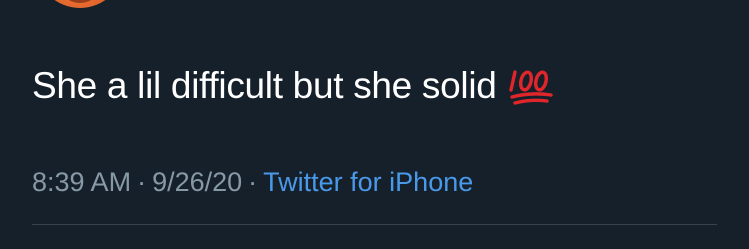 This screenshot has width=749, height=249. What do you see at coordinates (530, 87) in the screenshot?
I see `hundred-points-icon` at bounding box center [530, 87].